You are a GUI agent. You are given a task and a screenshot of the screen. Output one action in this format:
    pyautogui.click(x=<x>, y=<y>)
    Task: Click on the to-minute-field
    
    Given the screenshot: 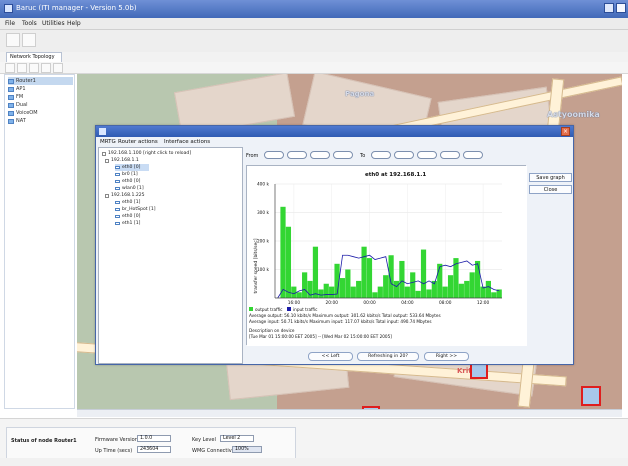 What is the action you would take?
    pyautogui.click(x=473, y=155)
    